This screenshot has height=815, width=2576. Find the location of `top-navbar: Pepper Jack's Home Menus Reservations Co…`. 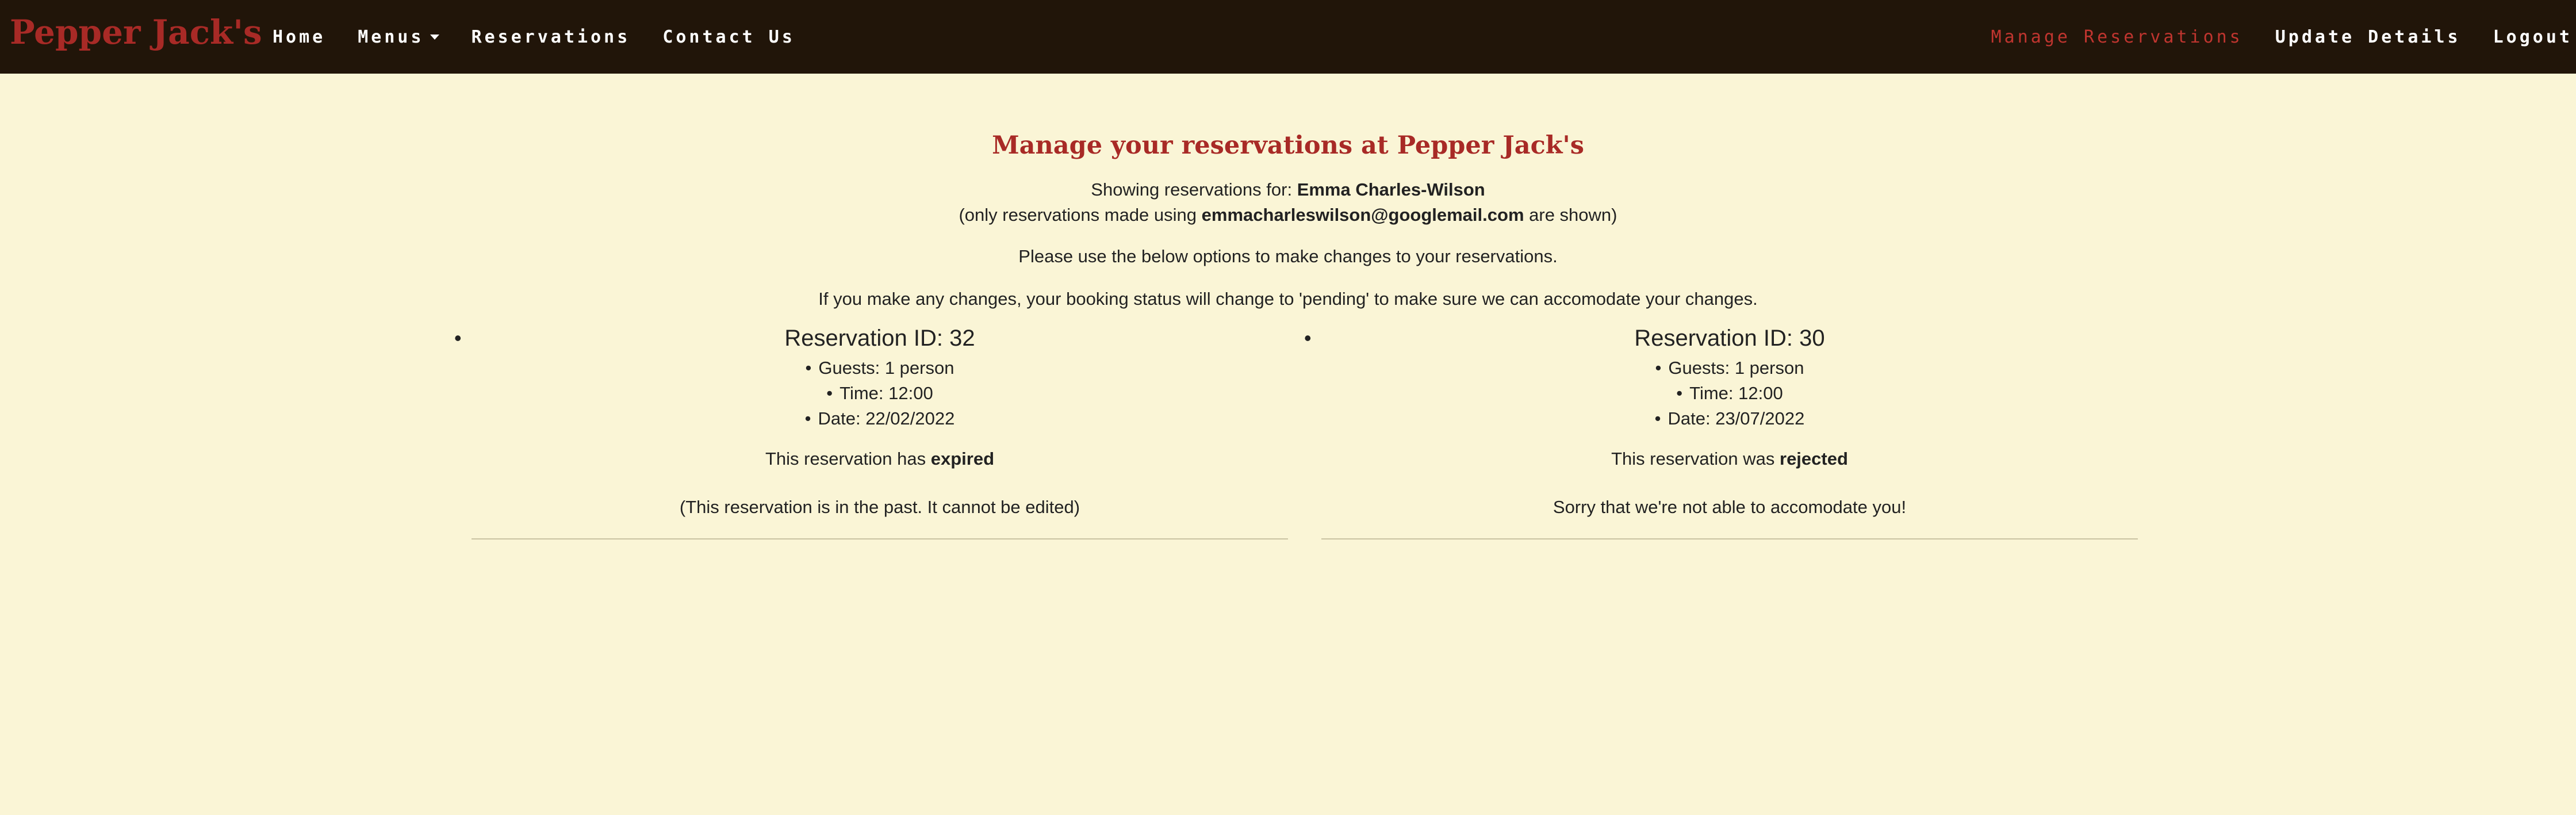

top-navbar: Pepper Jack's Home Menus Reservations Co… is located at coordinates (1288, 37).